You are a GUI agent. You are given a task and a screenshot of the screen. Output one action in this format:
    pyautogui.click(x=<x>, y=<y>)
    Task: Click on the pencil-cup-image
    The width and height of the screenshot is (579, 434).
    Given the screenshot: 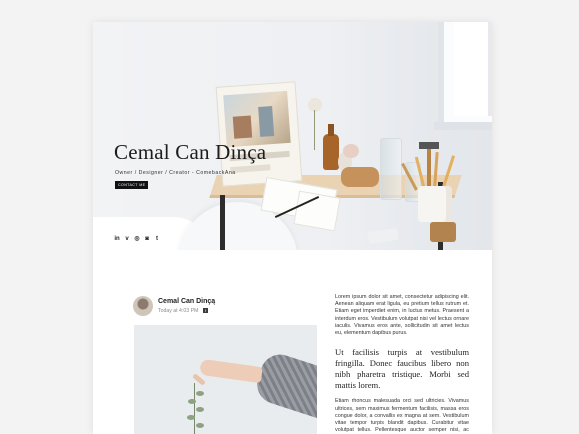 What is the action you would take?
    pyautogui.click(x=435, y=204)
    